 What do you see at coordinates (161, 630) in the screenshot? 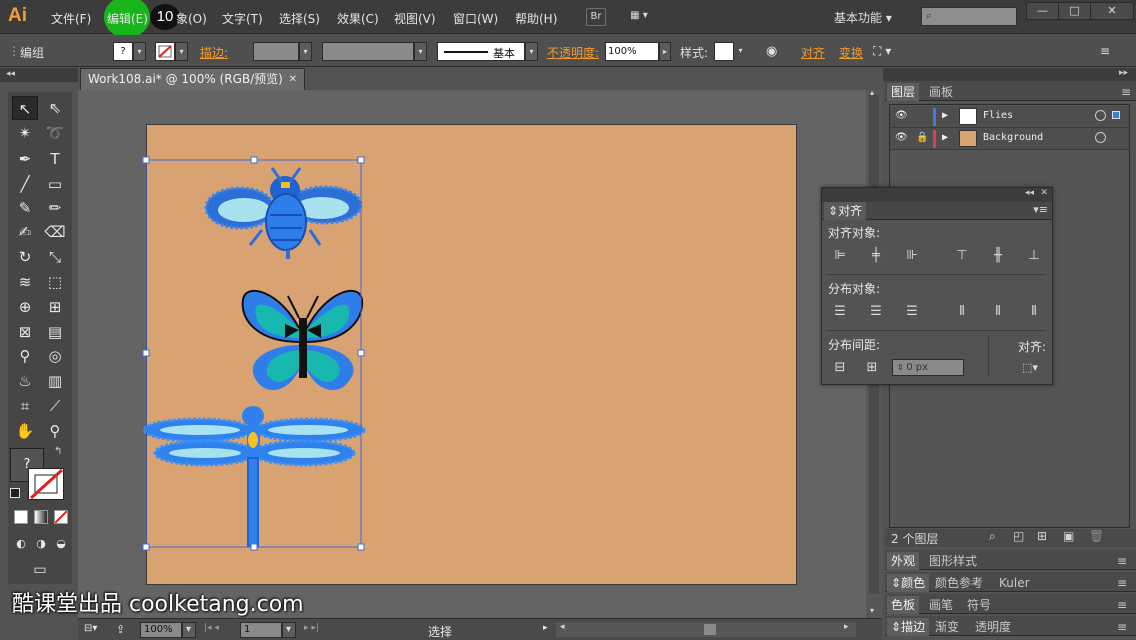
I see `zoom-field: 100%` at bounding box center [161, 630].